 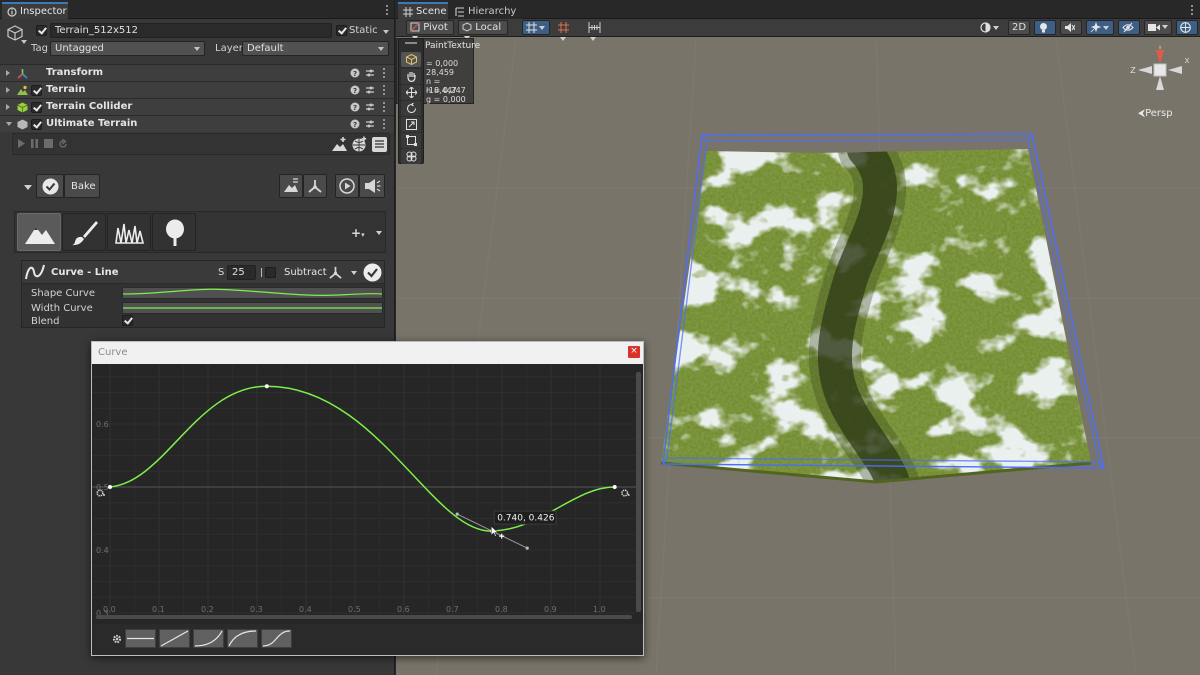 I want to click on preset-linear, so click(x=174, y=638).